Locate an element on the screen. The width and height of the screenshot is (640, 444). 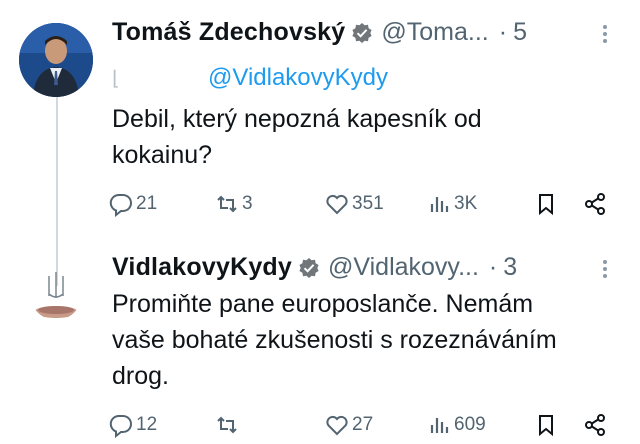
reply-count: 12 is located at coordinates (147, 424).